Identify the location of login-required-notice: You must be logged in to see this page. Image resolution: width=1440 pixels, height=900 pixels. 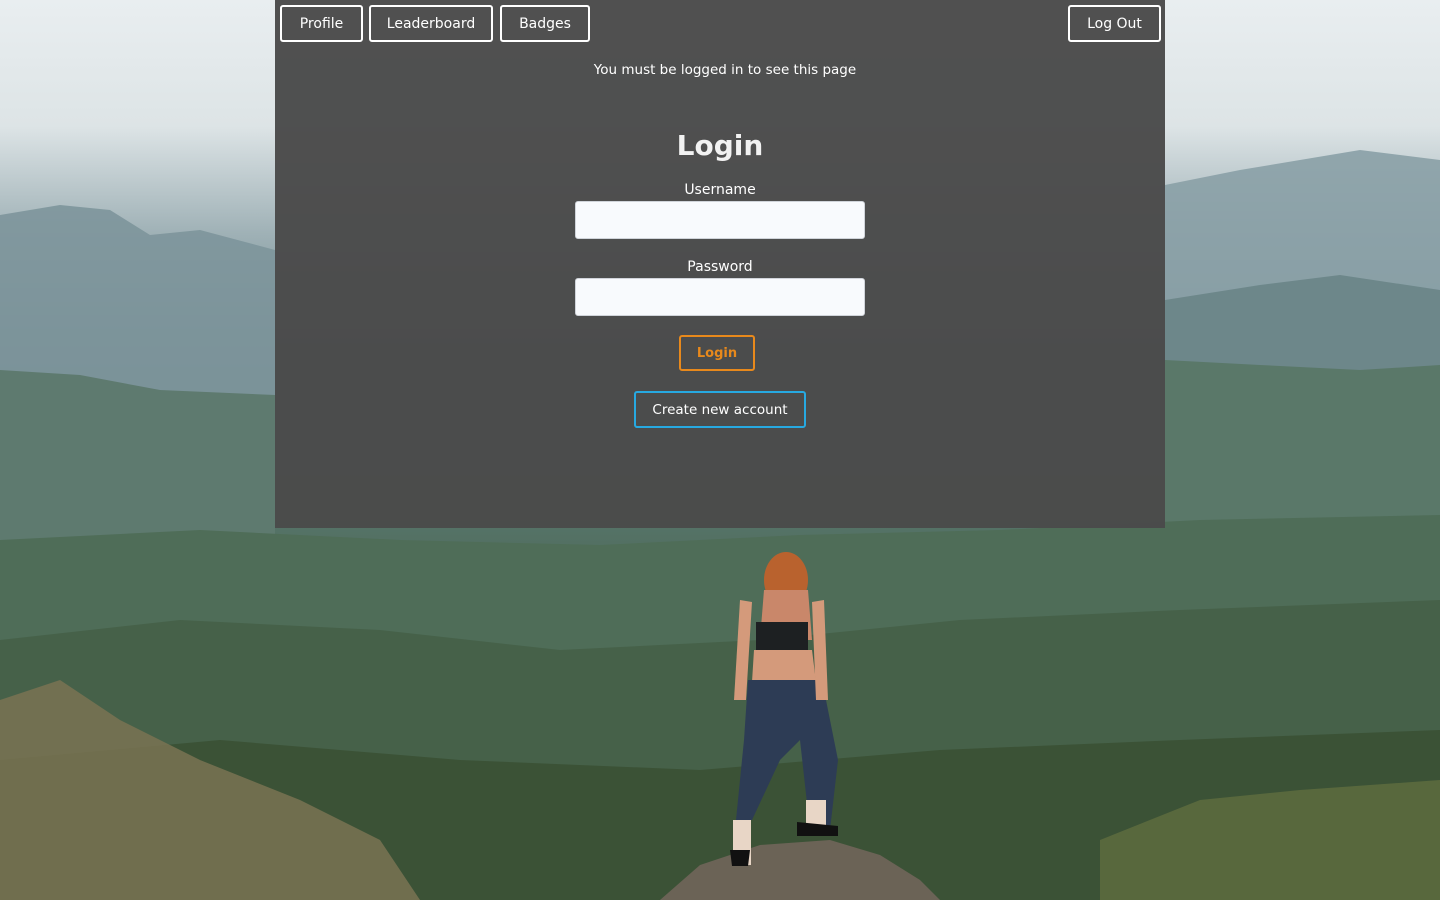
(725, 70).